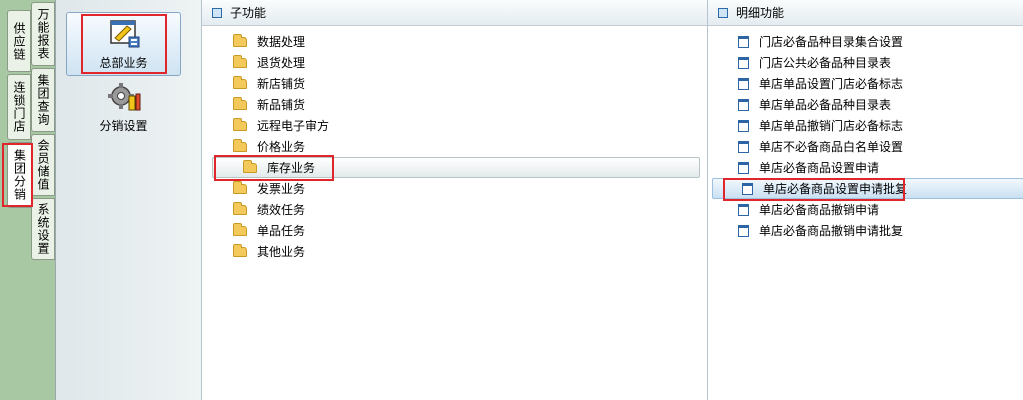 The width and height of the screenshot is (1023, 400). Describe the element at coordinates (819, 168) in the screenshot. I see `detail-label: 单店必备商品设置申请` at that location.